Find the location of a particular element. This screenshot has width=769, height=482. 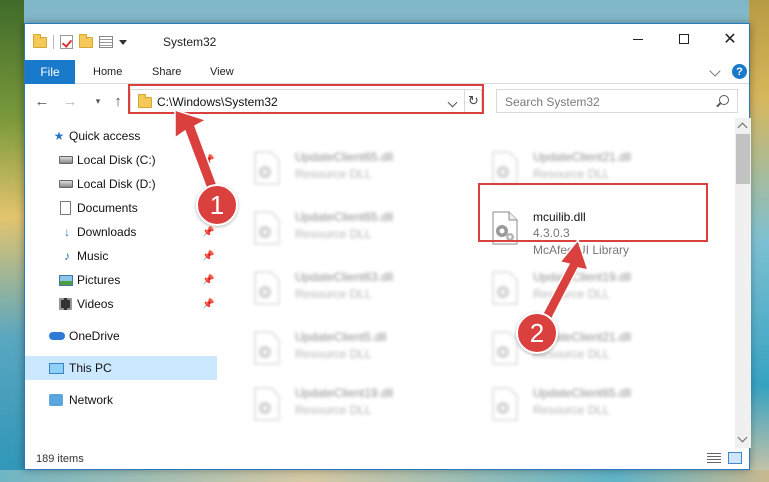

step-1-badge: 1 is located at coordinates (217, 205).